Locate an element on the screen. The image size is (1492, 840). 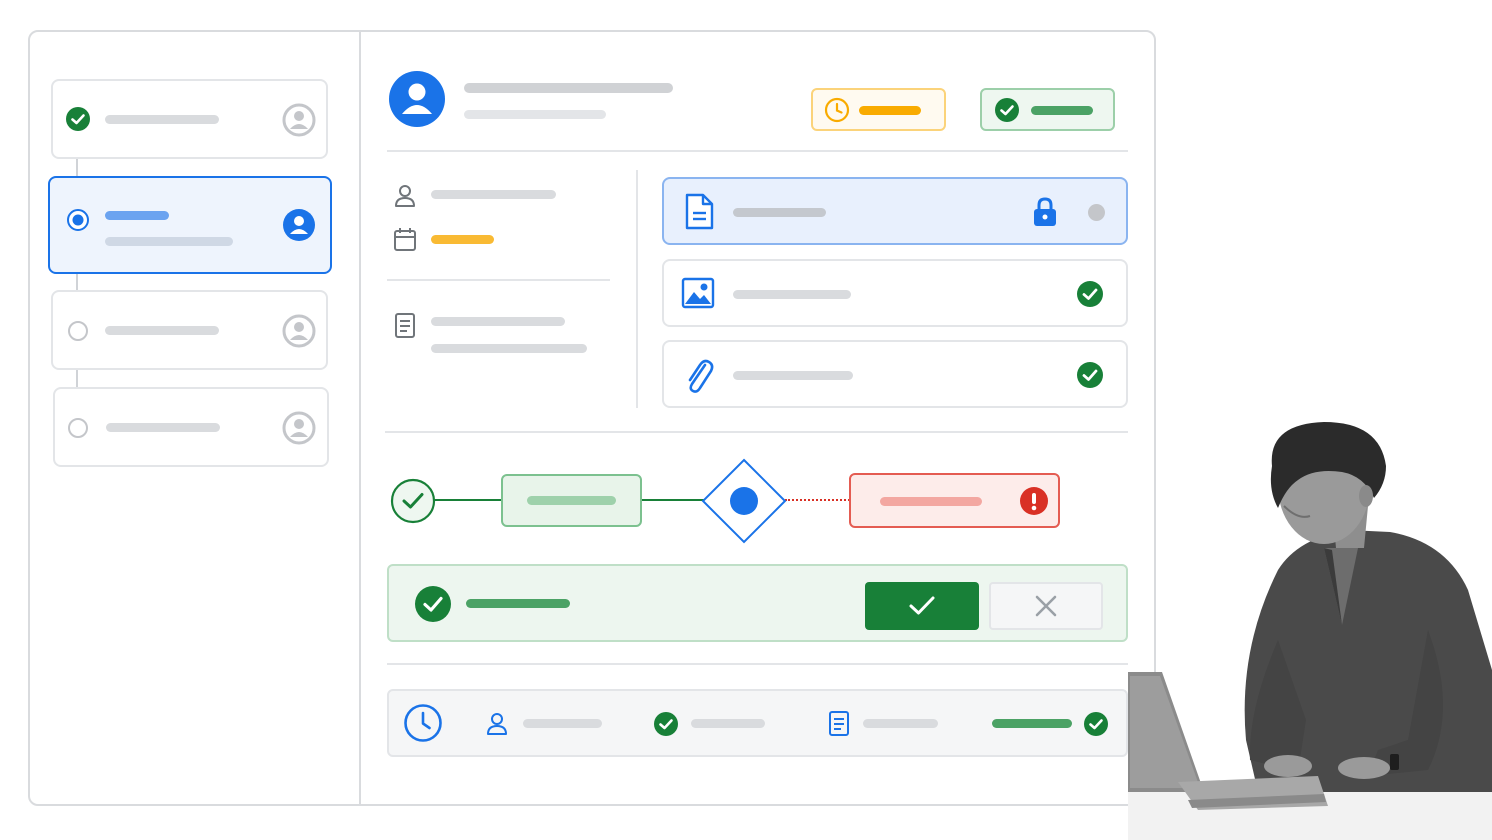
reject-button is located at coordinates (1046, 606).